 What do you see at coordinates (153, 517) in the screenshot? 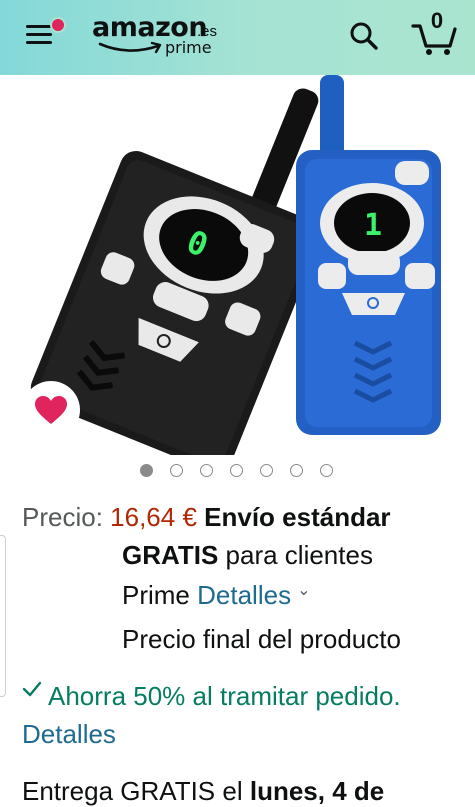
I see `price-value: 16,64 €` at bounding box center [153, 517].